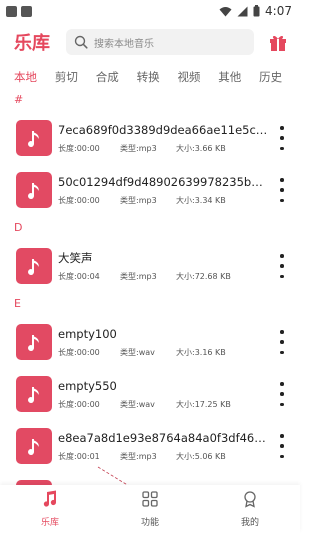  I want to click on item-name: 7eca689f0d3389d9dea66ae11e5cfd7, so click(163, 130).